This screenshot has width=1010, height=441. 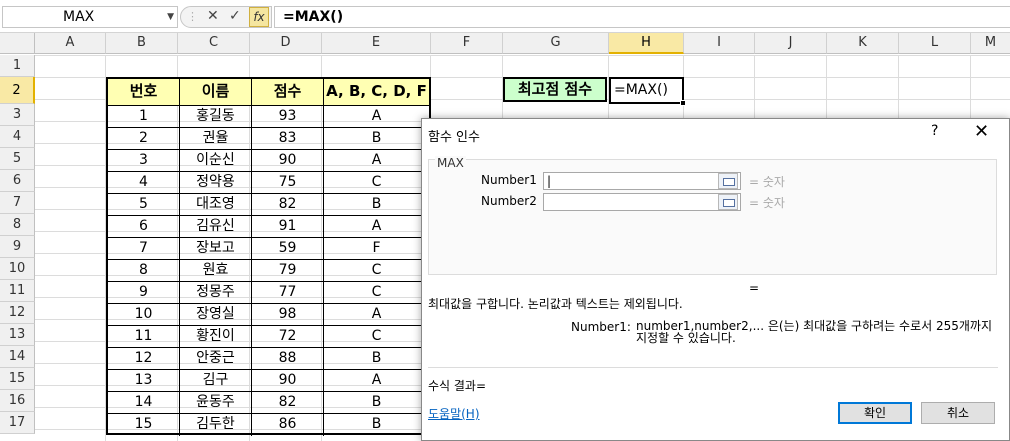 What do you see at coordinates (934, 131) in the screenshot?
I see `help-icon: ?` at bounding box center [934, 131].